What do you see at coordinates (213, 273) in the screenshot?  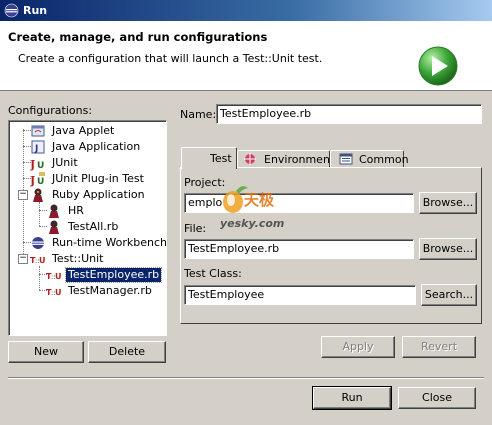 I see `test-class-label: Test Class:` at bounding box center [213, 273].